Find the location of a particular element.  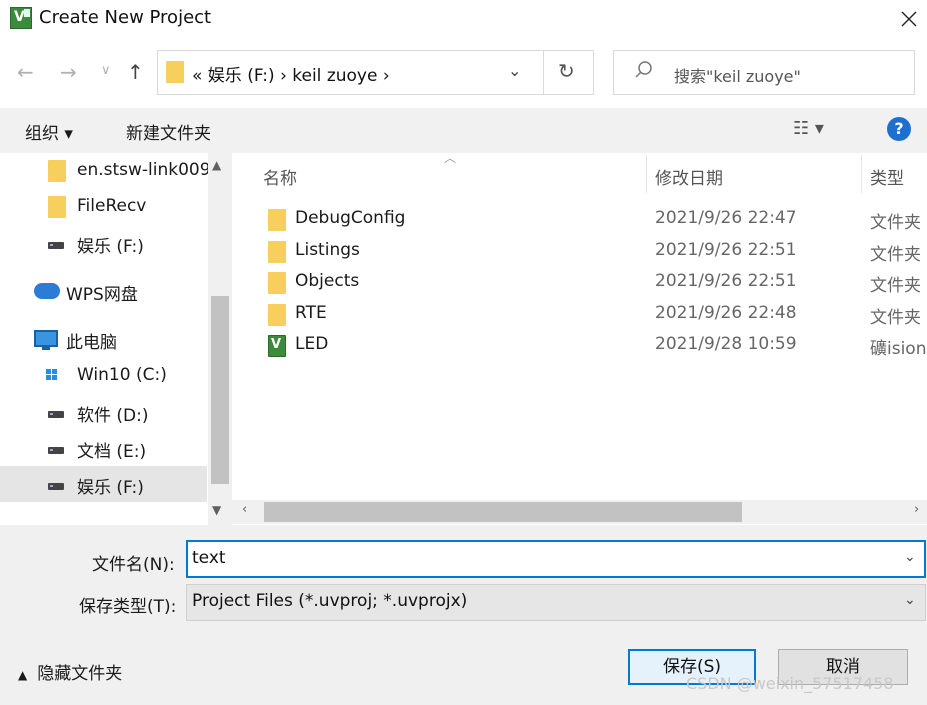

chevron-left-icon: ‹ is located at coordinates (245, 509).